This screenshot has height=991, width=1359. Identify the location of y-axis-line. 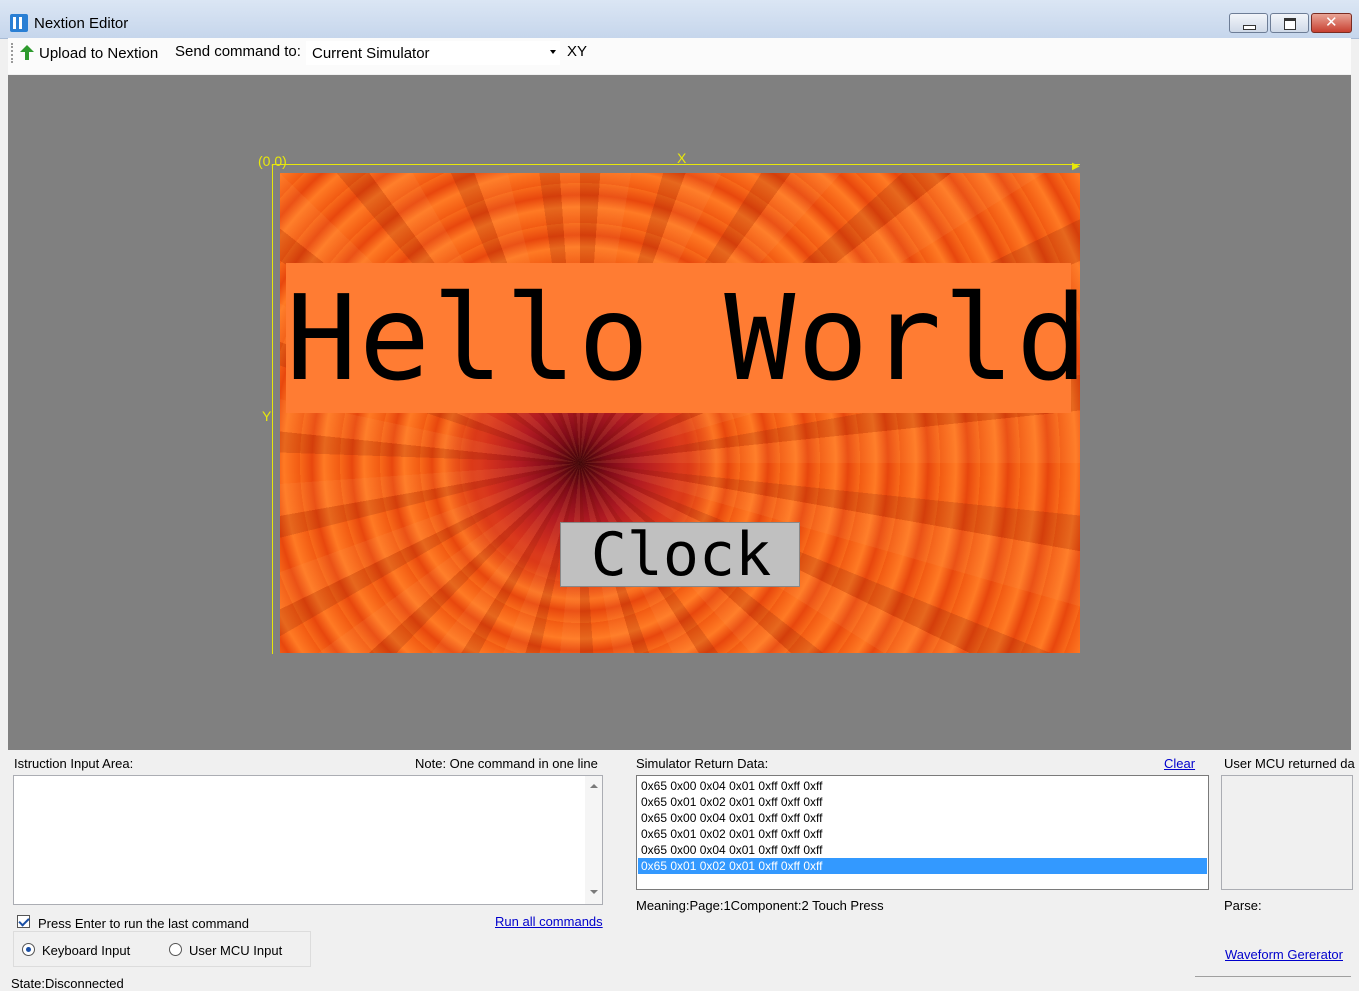
(272, 409).